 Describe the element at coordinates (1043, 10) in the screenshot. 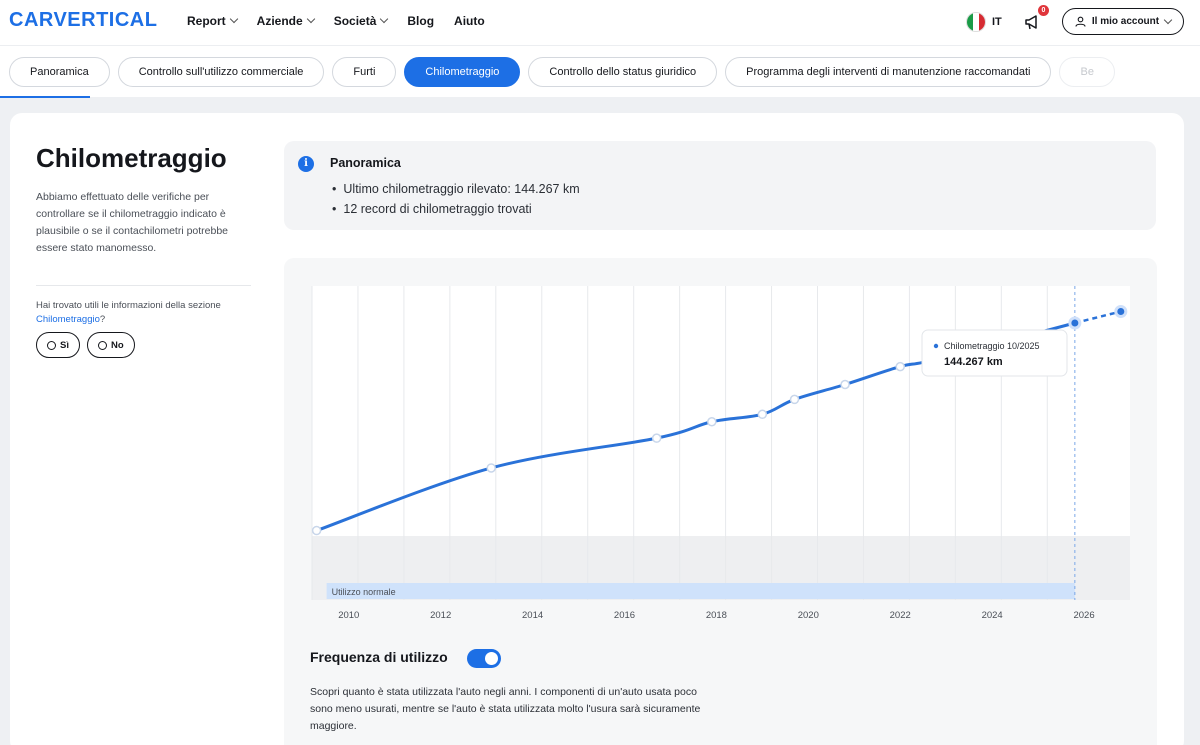

I see `notification-badge: 0` at that location.